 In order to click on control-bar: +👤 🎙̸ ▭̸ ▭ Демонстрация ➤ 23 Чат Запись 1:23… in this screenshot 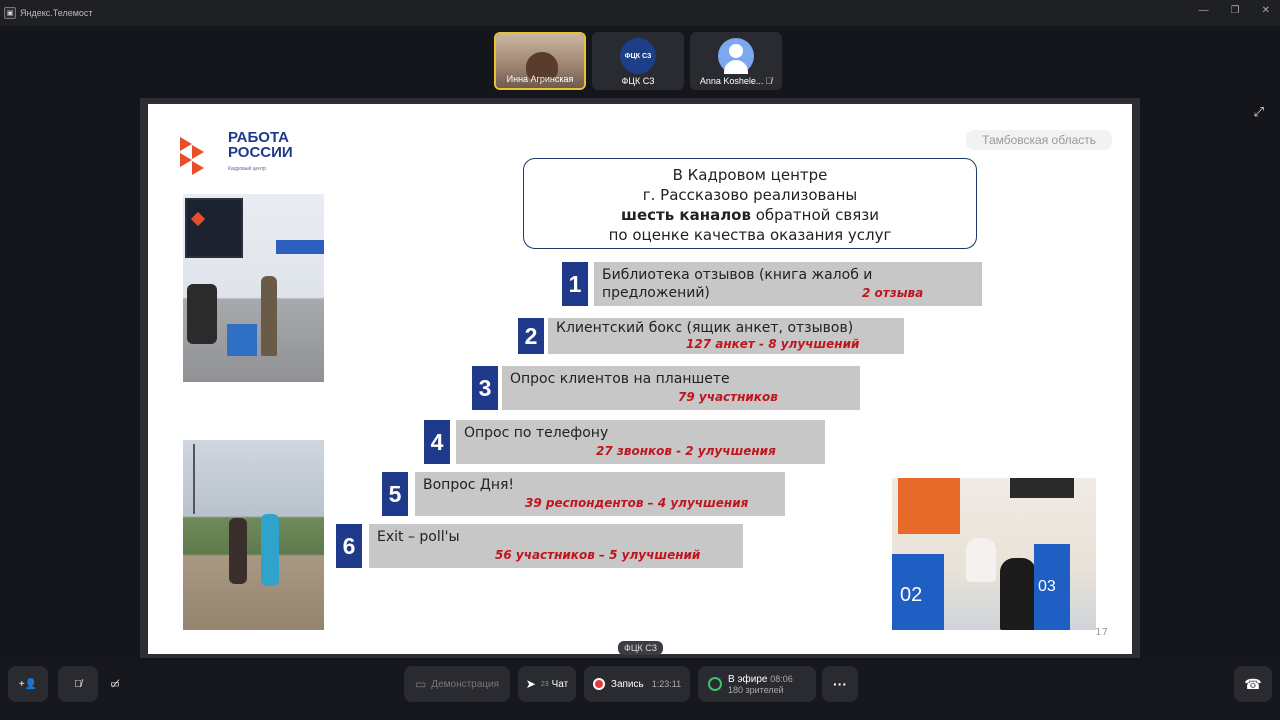, I will do `click(640, 691)`.